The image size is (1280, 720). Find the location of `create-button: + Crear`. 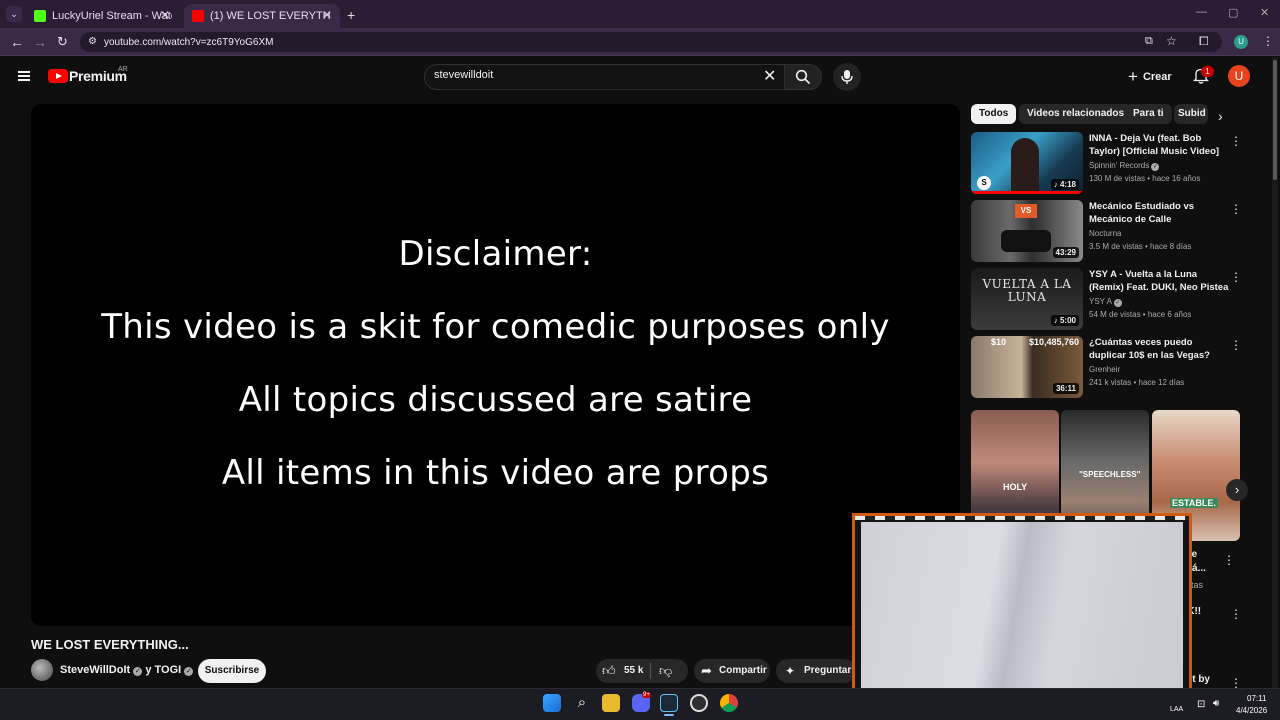

create-button: + Crear is located at coordinates (1150, 77).